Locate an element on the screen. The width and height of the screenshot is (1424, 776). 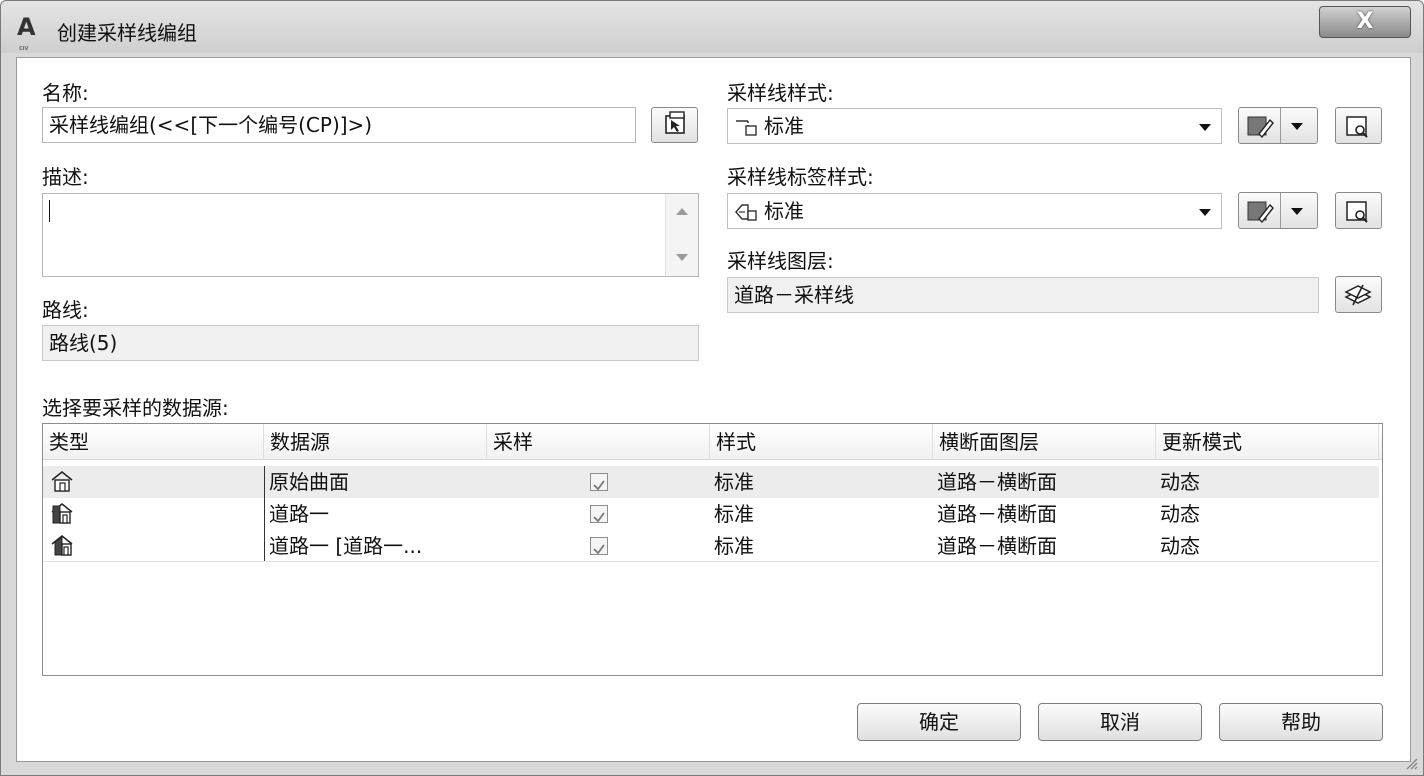
sample-line-label-style-value: 标准 is located at coordinates (784, 211).